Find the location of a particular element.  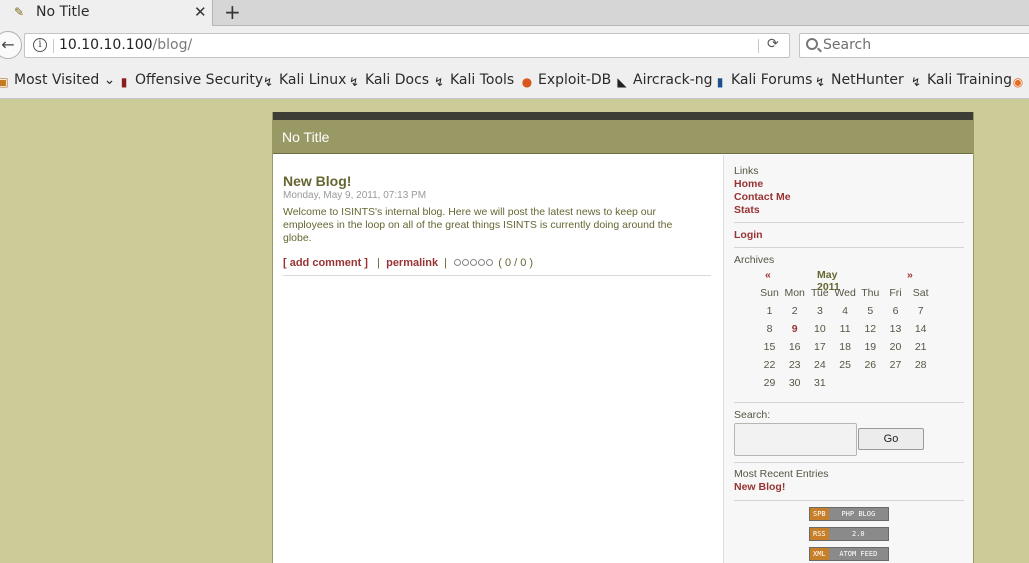

blog-search-input is located at coordinates (795, 439).